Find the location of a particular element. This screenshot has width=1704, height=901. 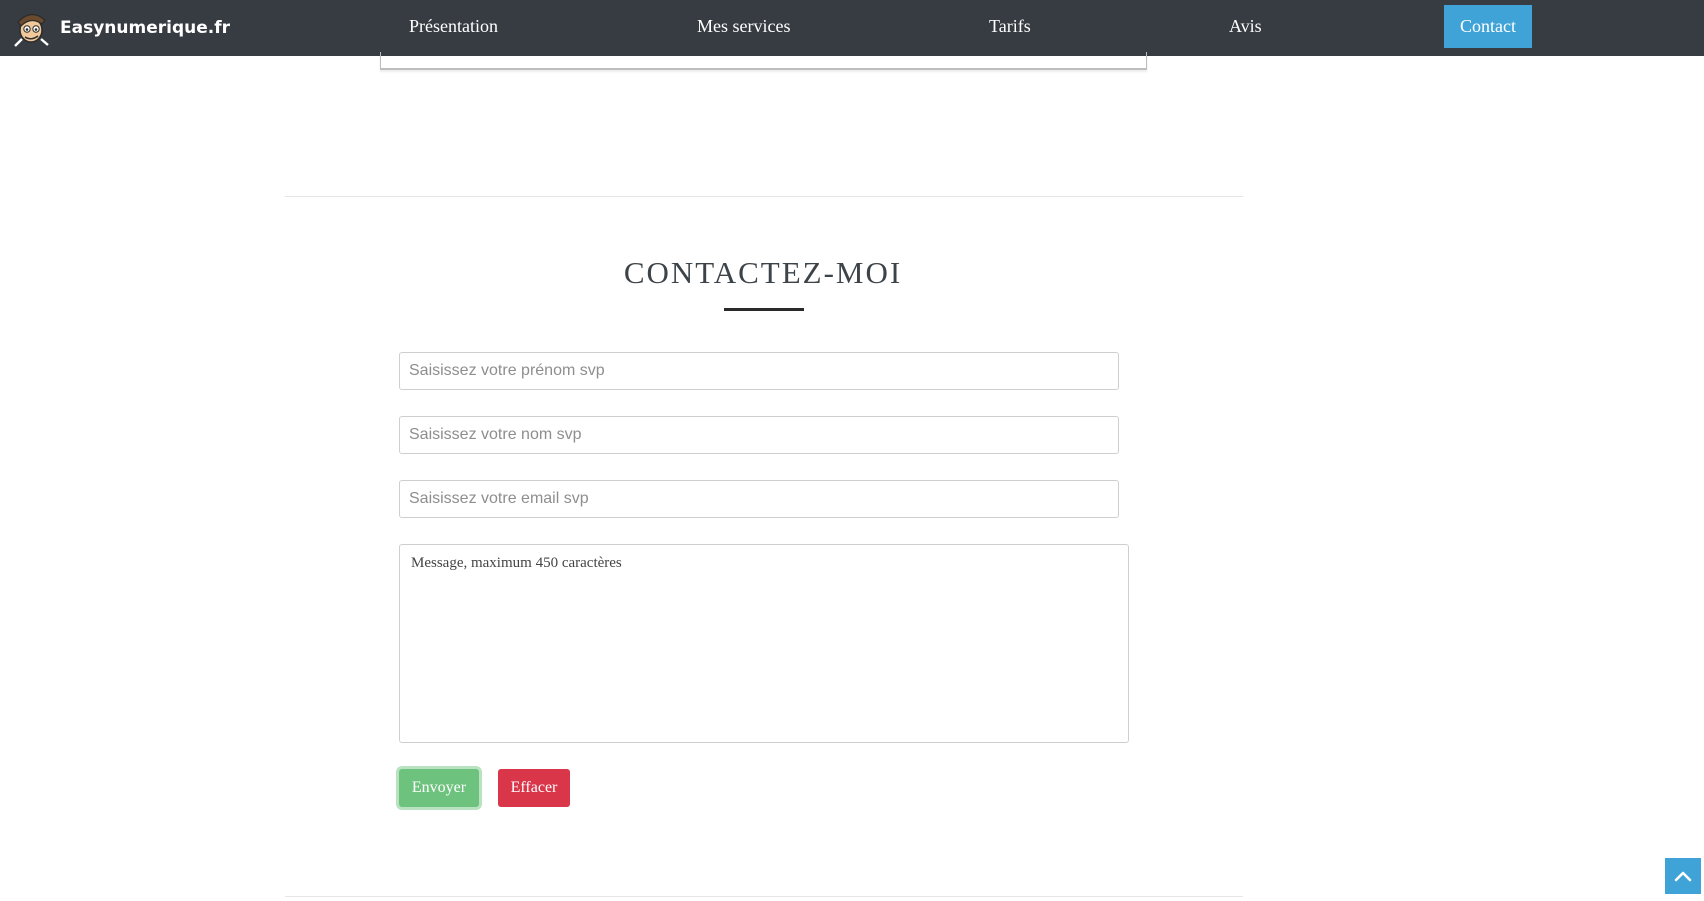

firstname-input is located at coordinates (759, 371).